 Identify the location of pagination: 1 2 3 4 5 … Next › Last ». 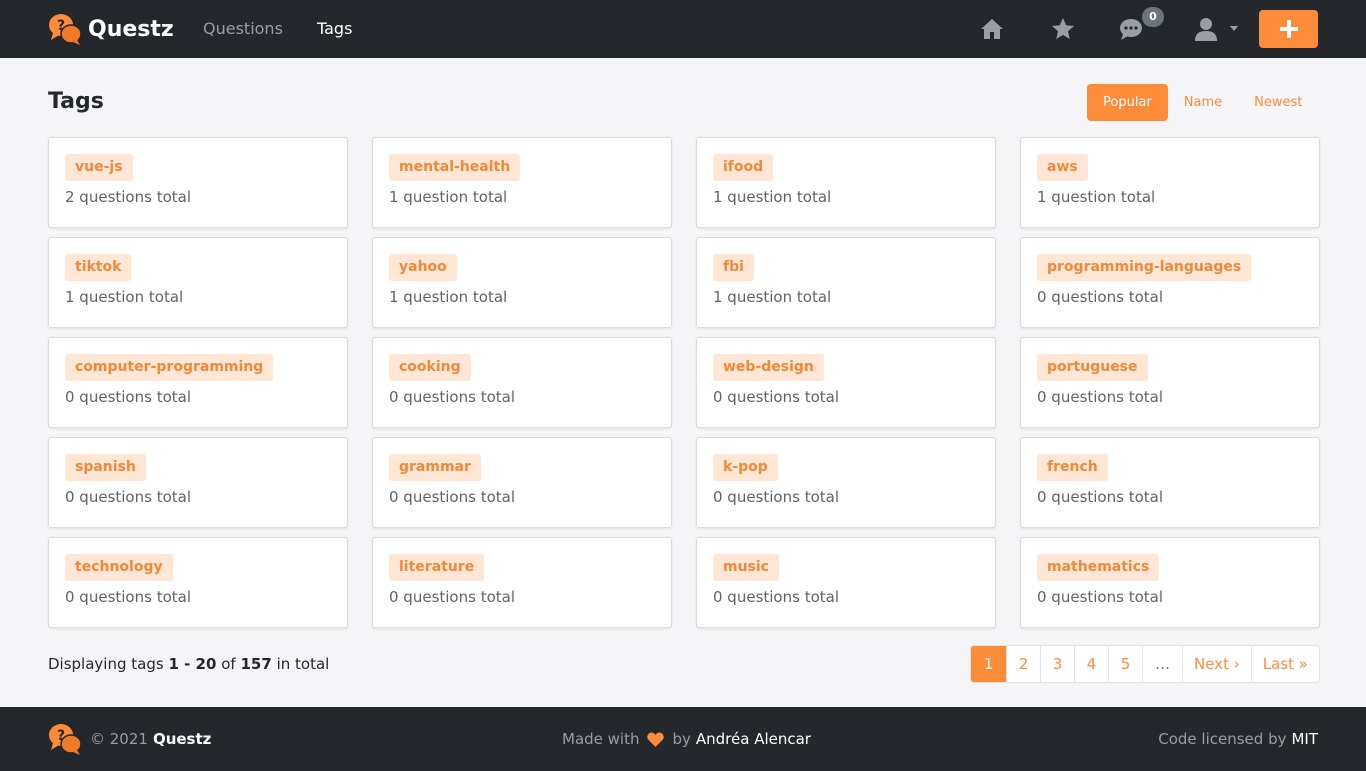
(1145, 664).